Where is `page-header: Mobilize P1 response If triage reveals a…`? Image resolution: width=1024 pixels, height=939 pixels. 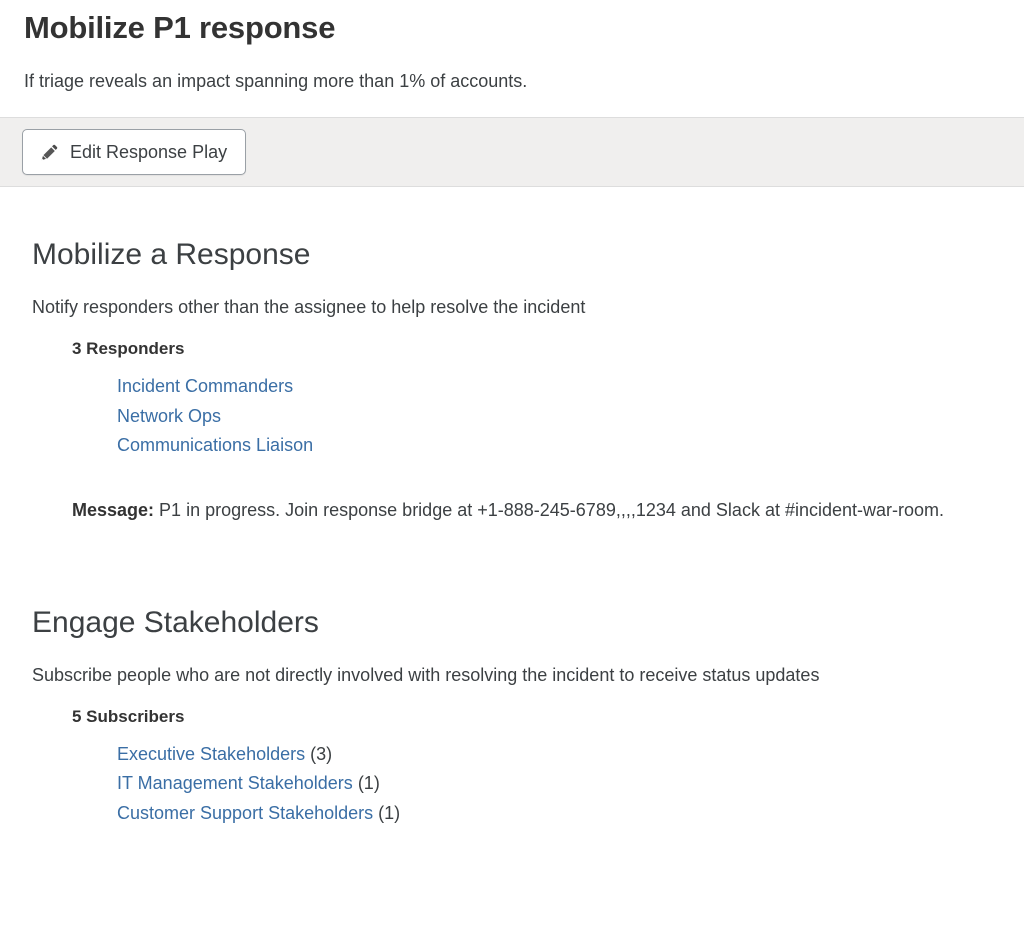 page-header: Mobilize P1 response If triage reveals a… is located at coordinates (512, 47).